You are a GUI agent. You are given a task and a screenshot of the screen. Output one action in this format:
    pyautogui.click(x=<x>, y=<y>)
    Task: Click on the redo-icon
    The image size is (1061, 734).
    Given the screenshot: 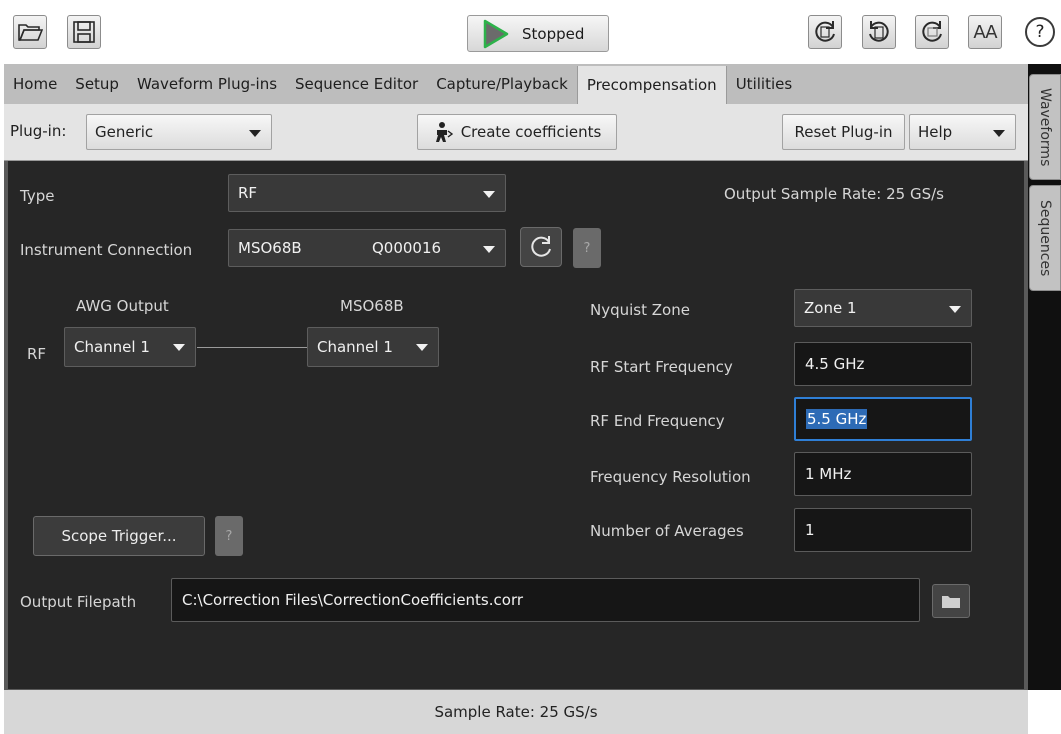 What is the action you would take?
    pyautogui.click(x=932, y=31)
    